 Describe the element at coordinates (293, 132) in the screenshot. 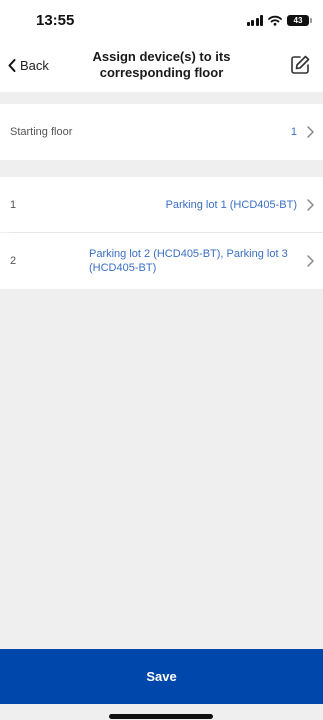

I see `starting-floor-value: 1` at that location.